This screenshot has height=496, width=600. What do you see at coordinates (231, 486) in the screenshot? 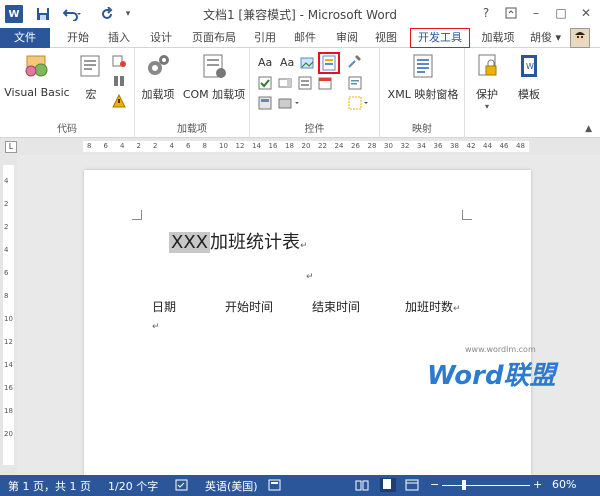
I see `language: 英语(美国)` at bounding box center [231, 486].